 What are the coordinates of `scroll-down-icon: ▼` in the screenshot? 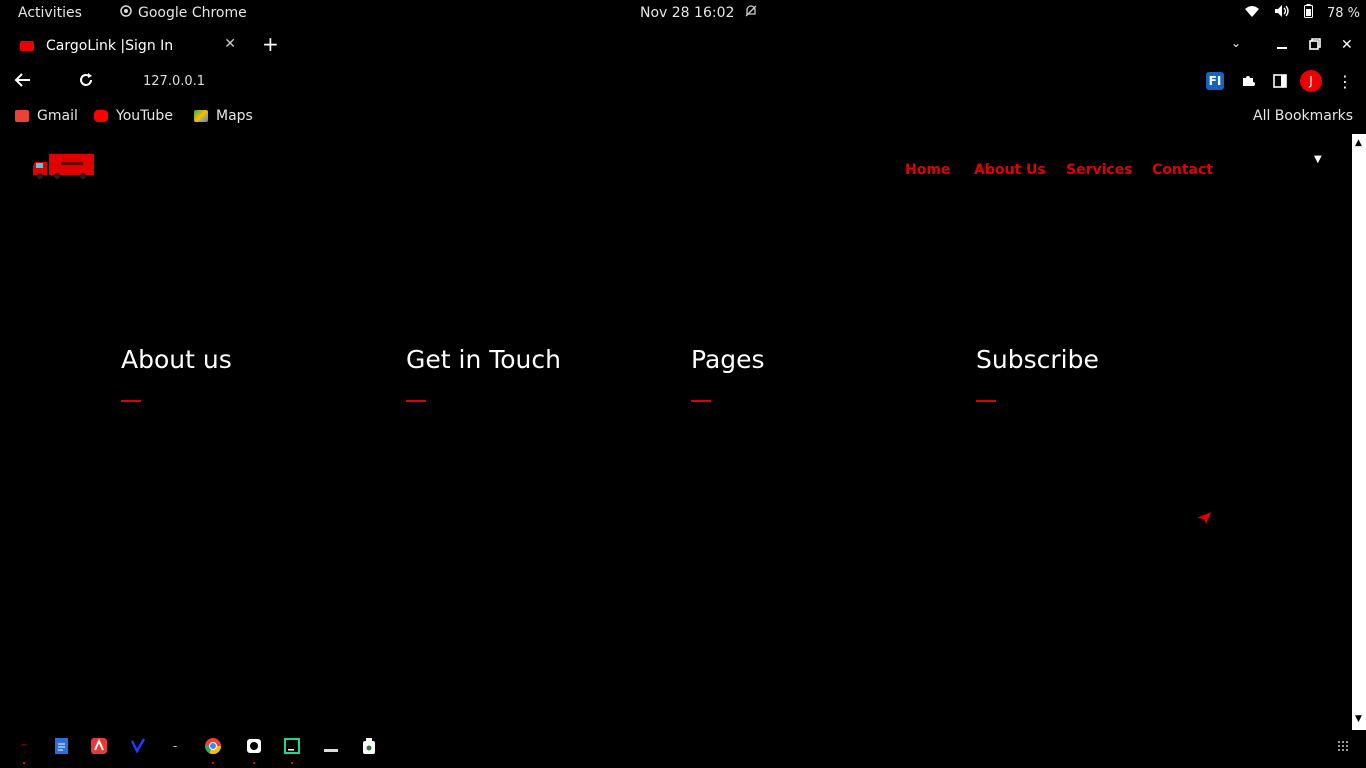 It's located at (1358, 719).